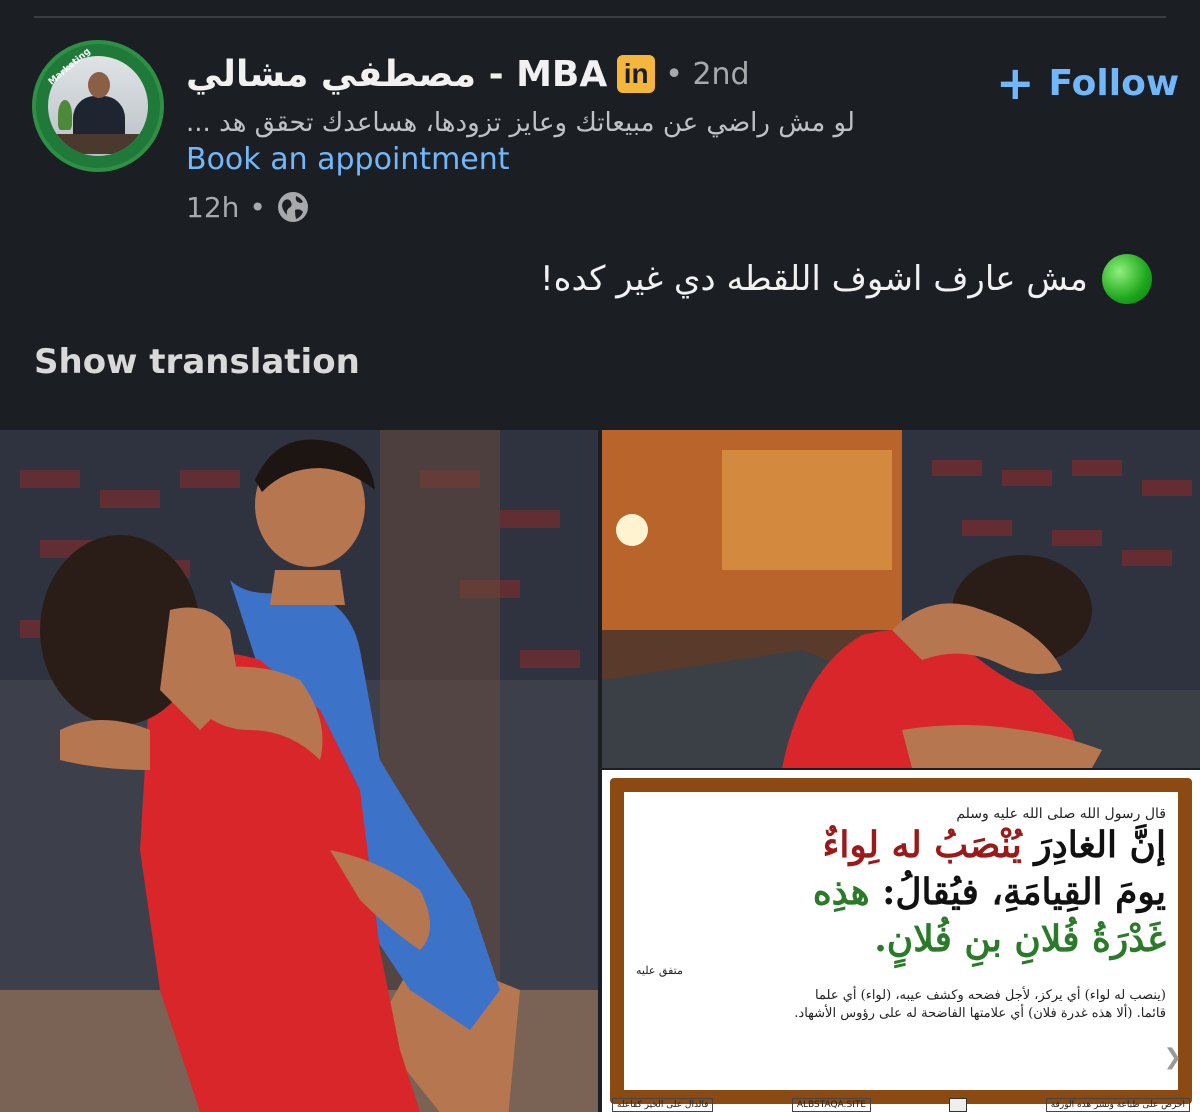 This screenshot has width=1200, height=1112. I want to click on post-body: مش عارف اشوف اللقطه دي غير كده!, so click(814, 279).